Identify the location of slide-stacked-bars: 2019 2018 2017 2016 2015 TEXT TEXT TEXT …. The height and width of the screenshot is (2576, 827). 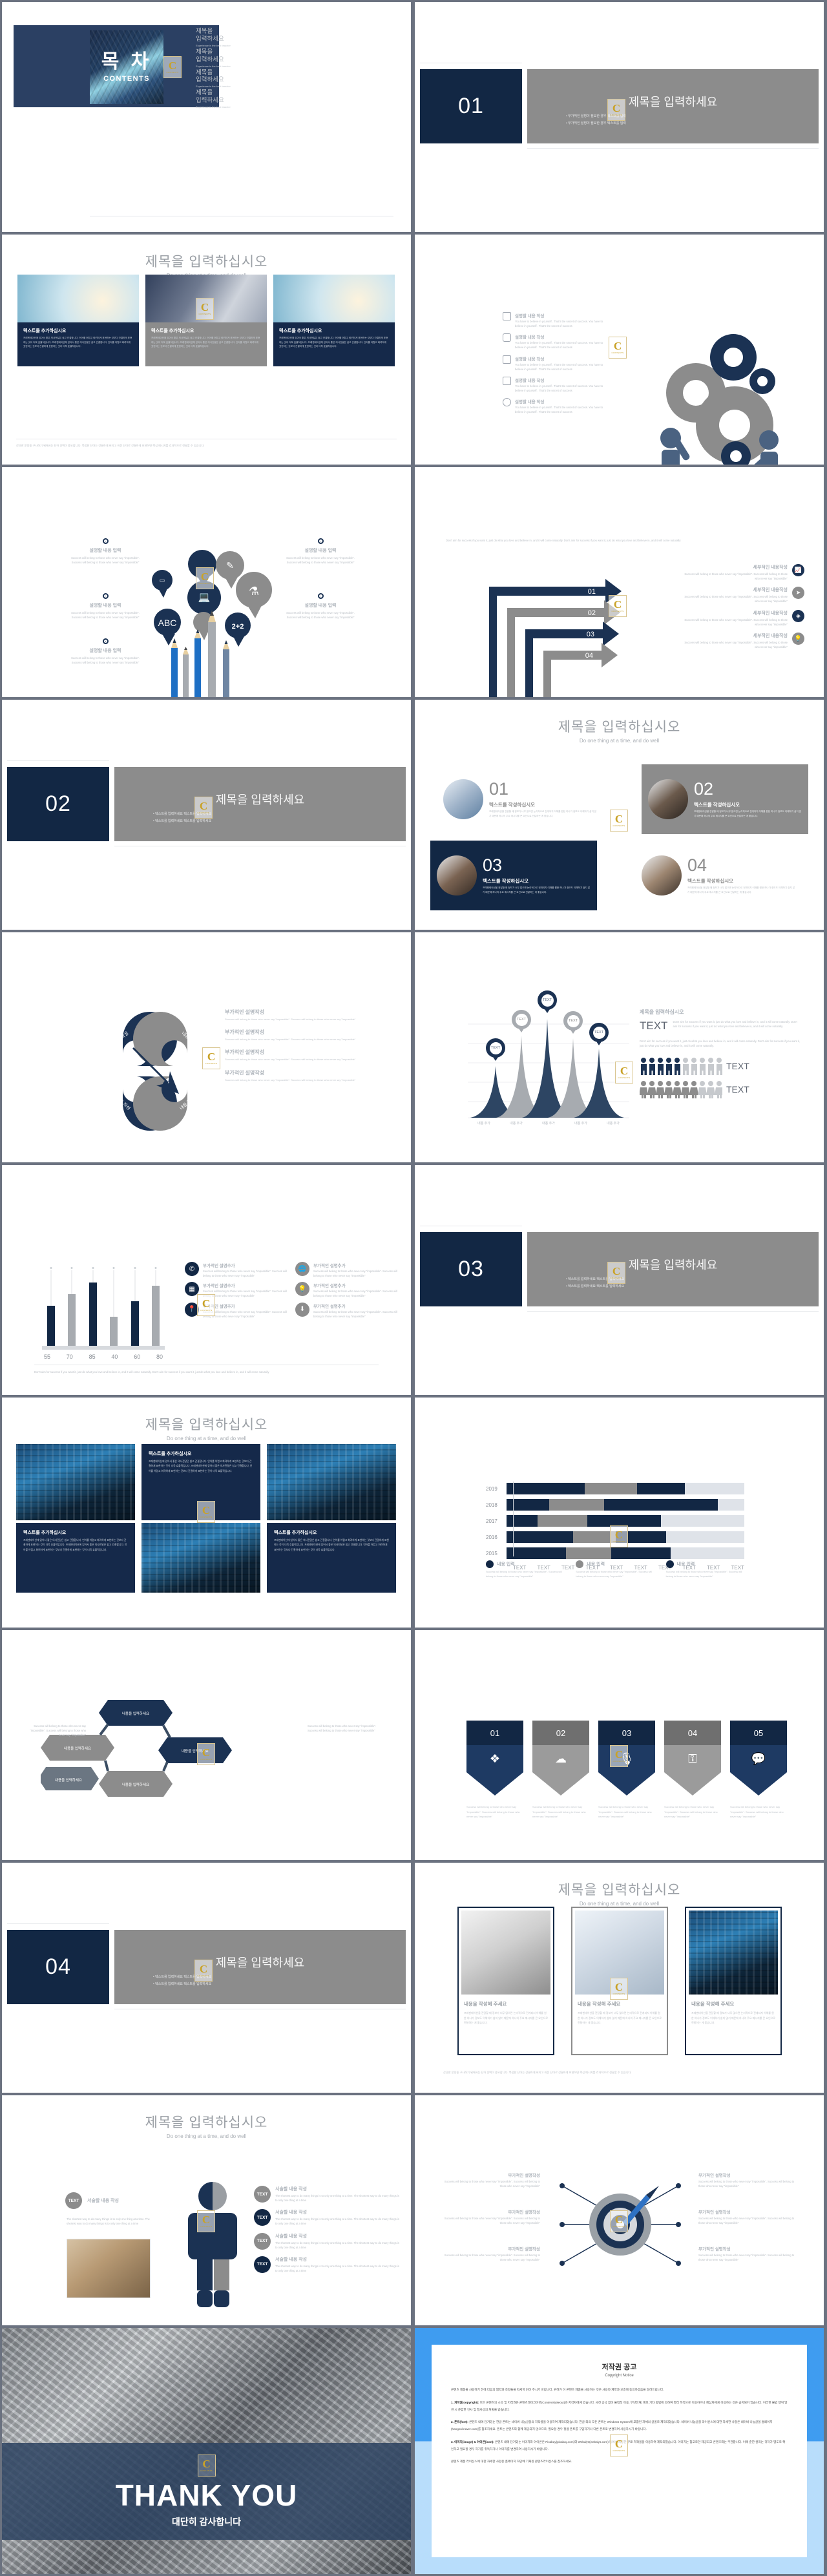
(619, 1513).